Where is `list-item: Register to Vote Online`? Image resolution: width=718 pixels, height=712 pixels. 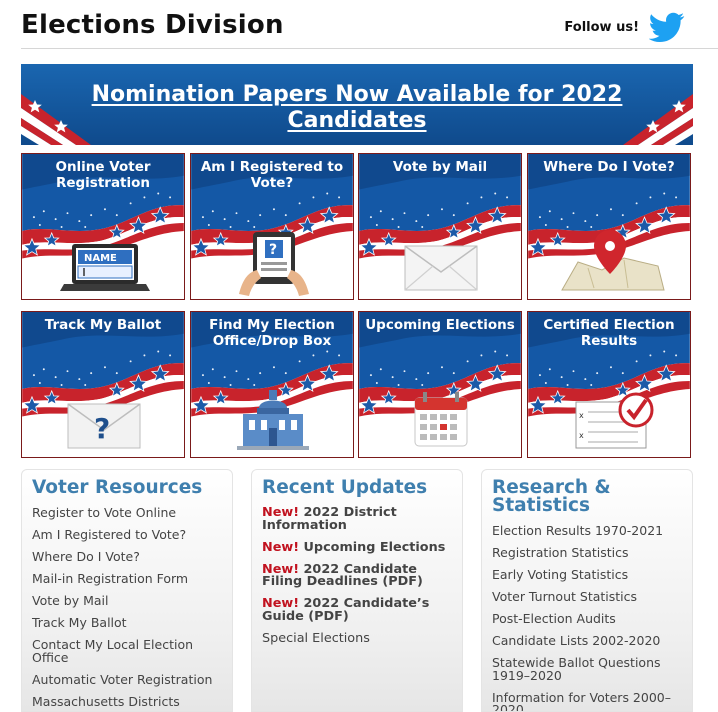
list-item: Register to Vote Online is located at coordinates (128, 513).